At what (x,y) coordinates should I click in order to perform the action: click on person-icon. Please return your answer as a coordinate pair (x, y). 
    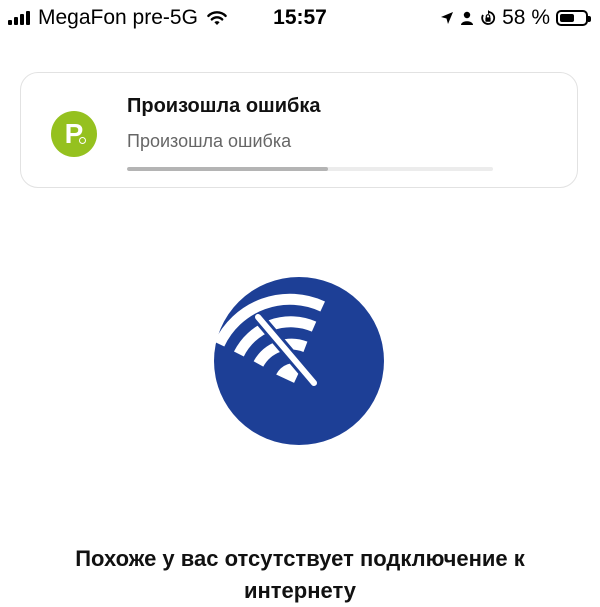
    Looking at the image, I should click on (467, 18).